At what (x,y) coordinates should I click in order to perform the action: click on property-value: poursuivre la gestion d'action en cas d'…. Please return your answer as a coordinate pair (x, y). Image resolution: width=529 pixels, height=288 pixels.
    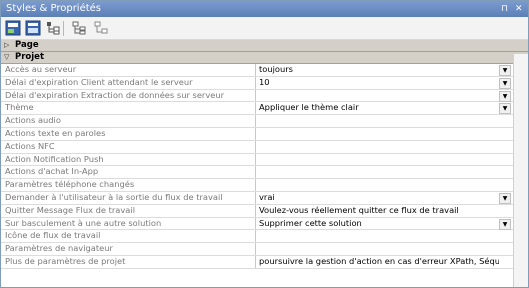
    Looking at the image, I should click on (379, 262).